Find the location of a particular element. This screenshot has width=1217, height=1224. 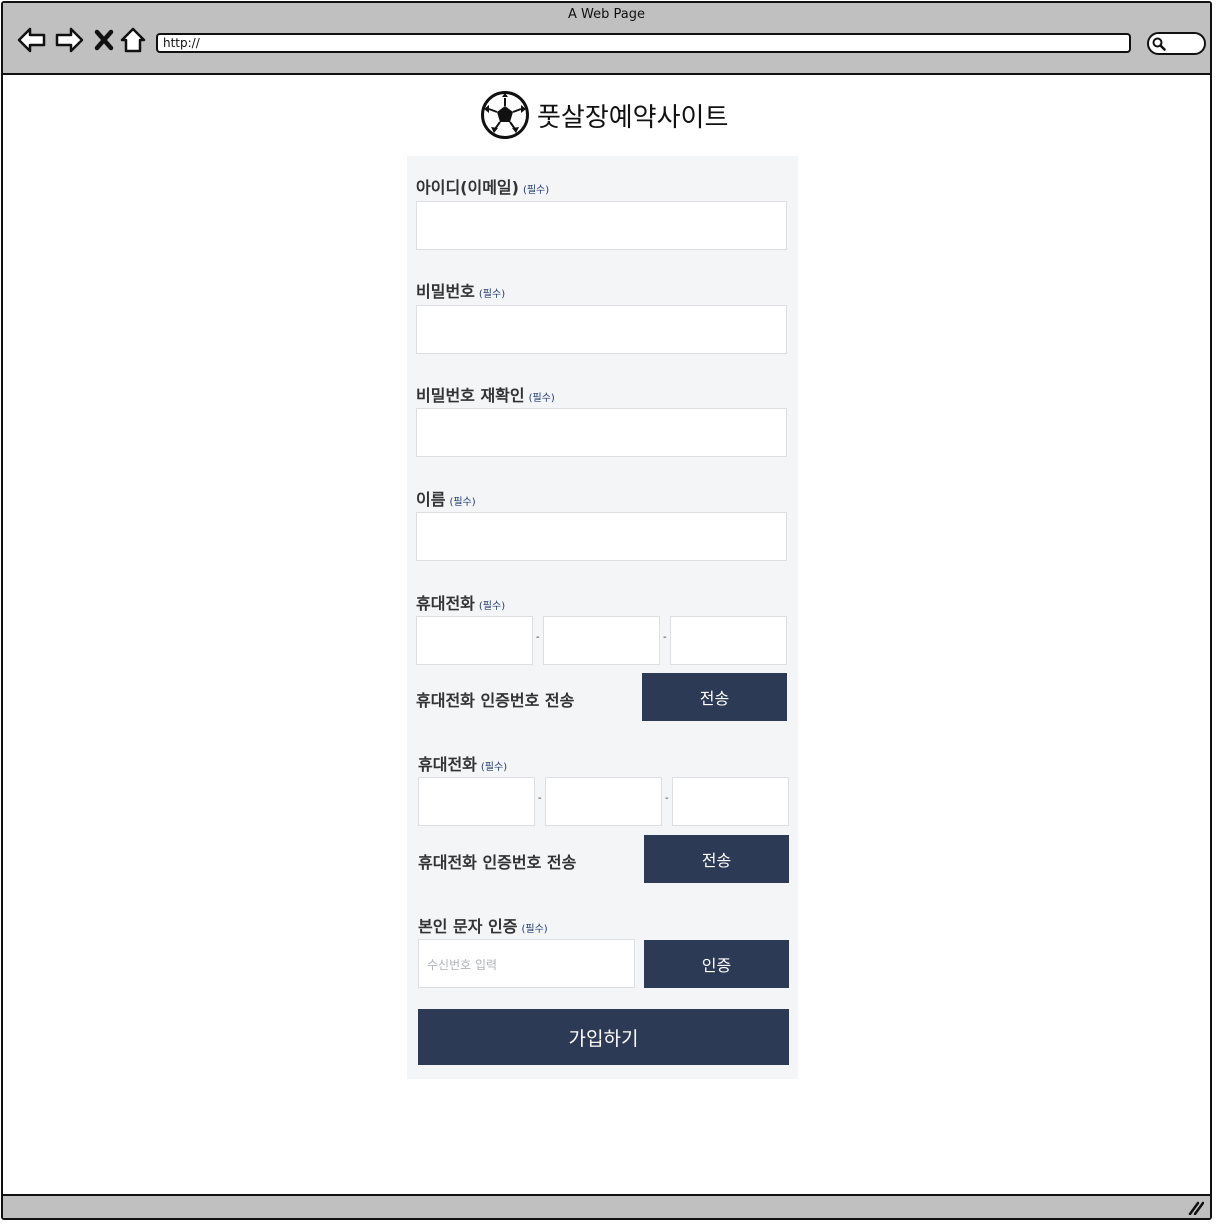

sms-verify-label: 본인 문자 인증 (필수) is located at coordinates (483, 926).